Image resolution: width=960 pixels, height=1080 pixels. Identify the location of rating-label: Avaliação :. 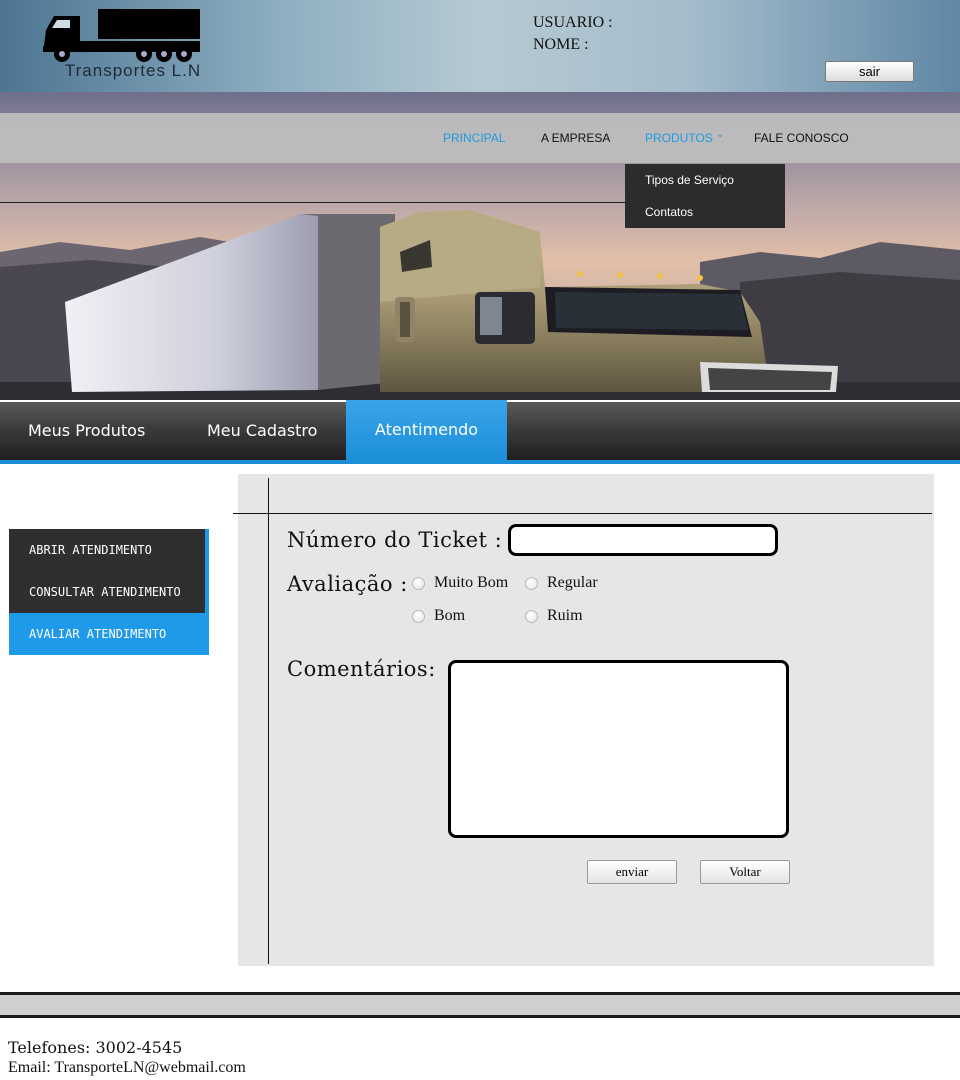
(347, 584).